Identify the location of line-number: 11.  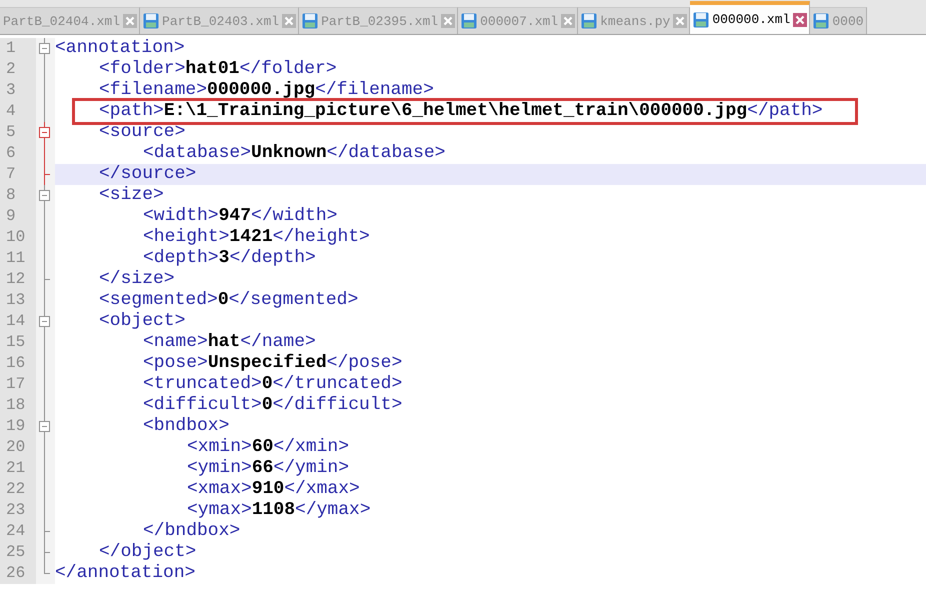
(18, 258).